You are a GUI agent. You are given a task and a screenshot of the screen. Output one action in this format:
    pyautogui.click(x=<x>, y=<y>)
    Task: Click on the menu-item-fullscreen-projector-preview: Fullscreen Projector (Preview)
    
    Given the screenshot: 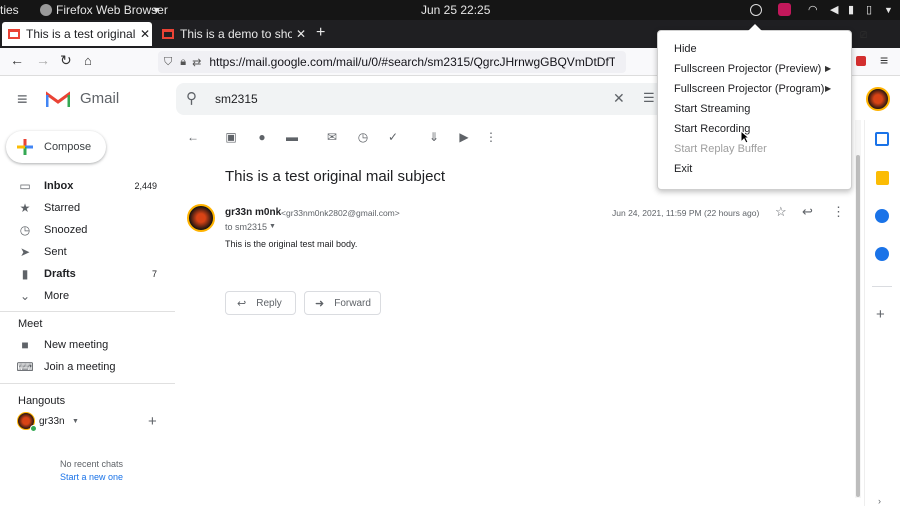 What is the action you would take?
    pyautogui.click(x=747, y=69)
    